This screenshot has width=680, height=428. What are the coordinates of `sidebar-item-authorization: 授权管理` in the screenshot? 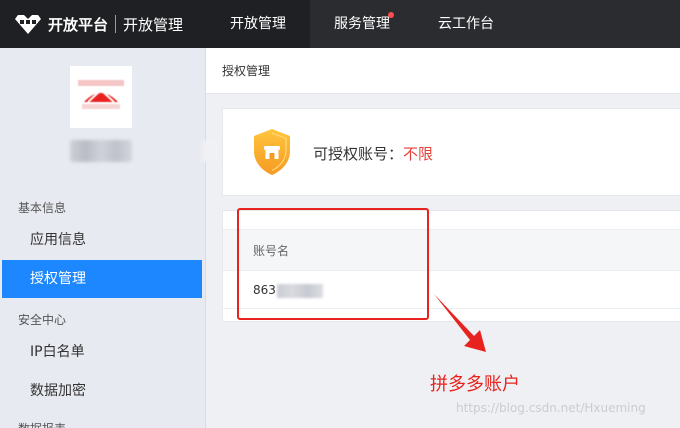 It's located at (102, 279).